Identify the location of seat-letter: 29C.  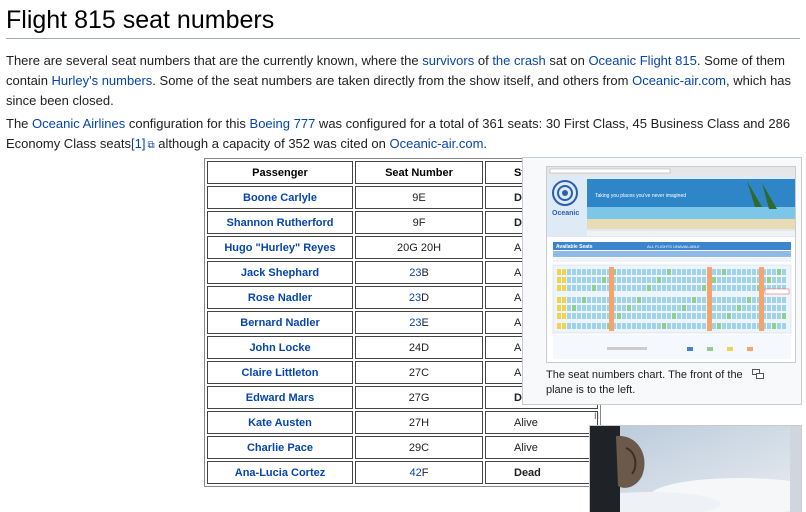
(419, 447).